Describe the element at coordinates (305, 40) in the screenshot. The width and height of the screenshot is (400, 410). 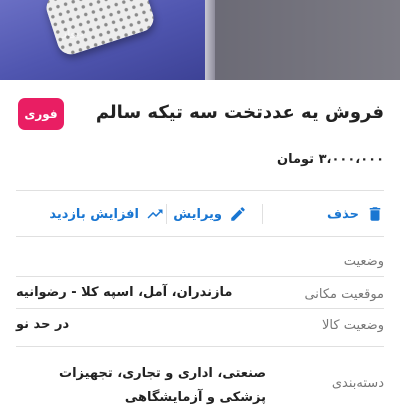
I see `photo-floor` at that location.